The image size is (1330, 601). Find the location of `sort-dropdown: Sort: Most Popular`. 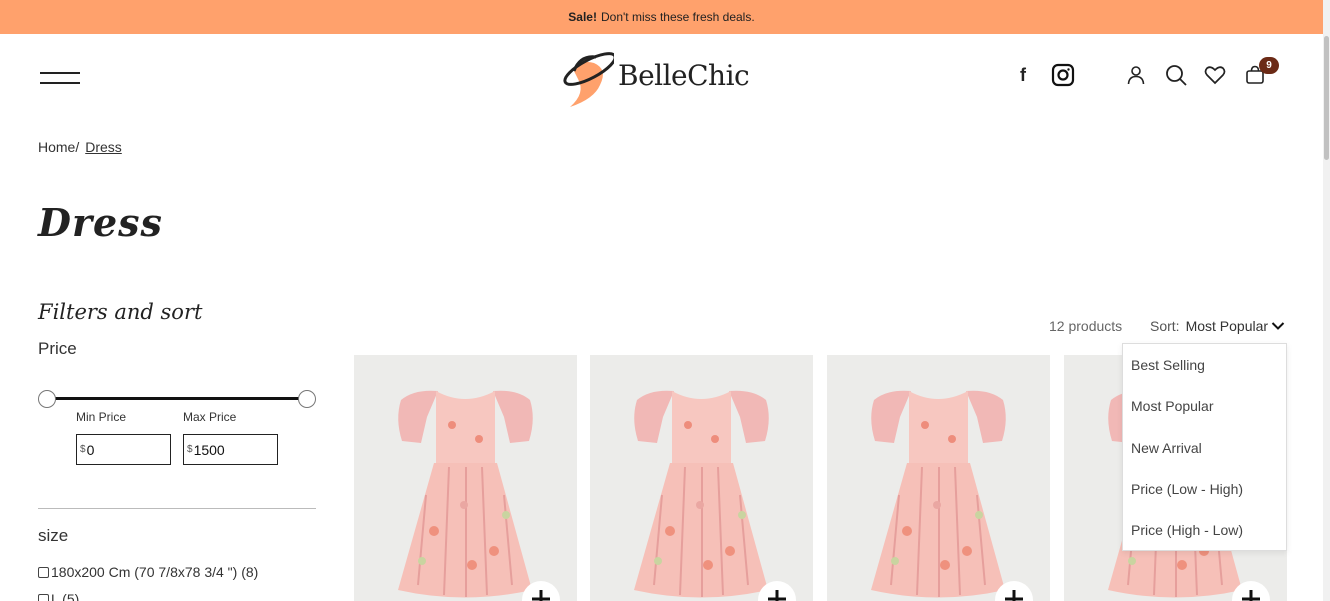

sort-dropdown: Sort: Most Popular is located at coordinates (1217, 326).